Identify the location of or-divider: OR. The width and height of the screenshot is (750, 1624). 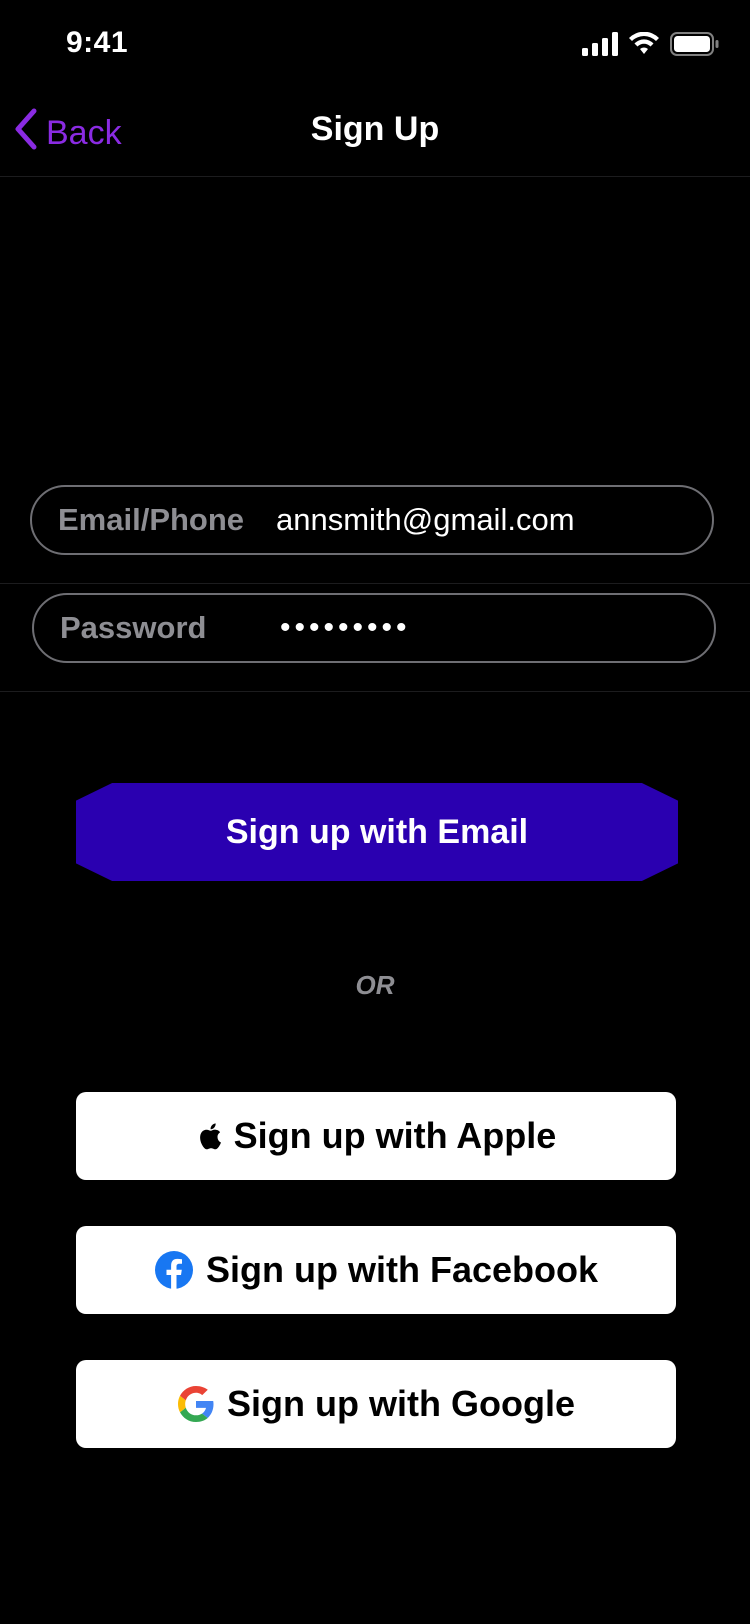
(375, 985).